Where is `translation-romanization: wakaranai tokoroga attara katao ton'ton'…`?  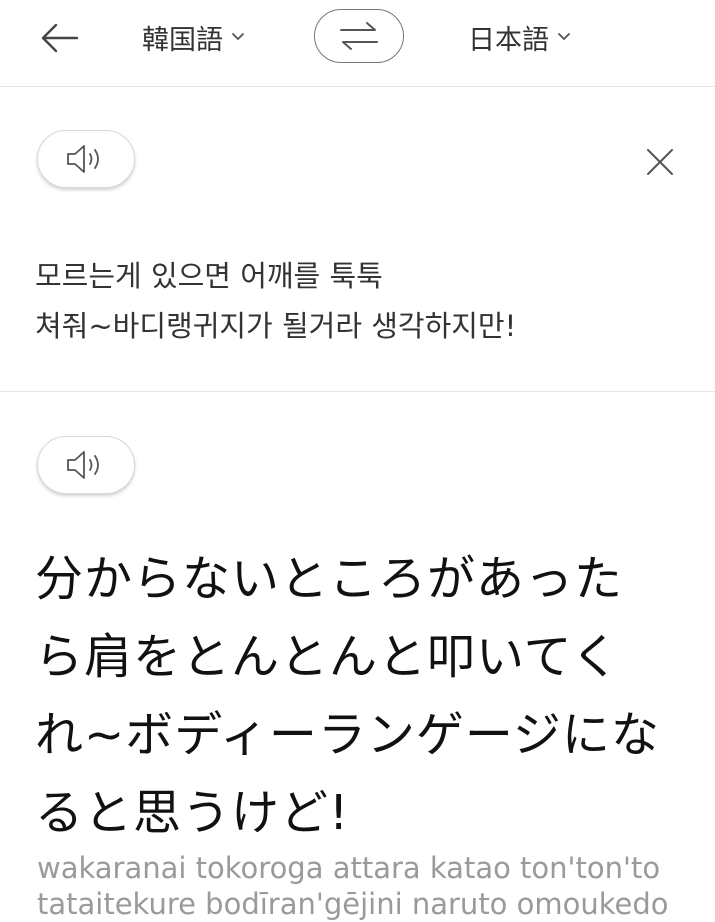
translation-romanization: wakaranai tokoroga attara katao ton'ton'… is located at coordinates (353, 886).